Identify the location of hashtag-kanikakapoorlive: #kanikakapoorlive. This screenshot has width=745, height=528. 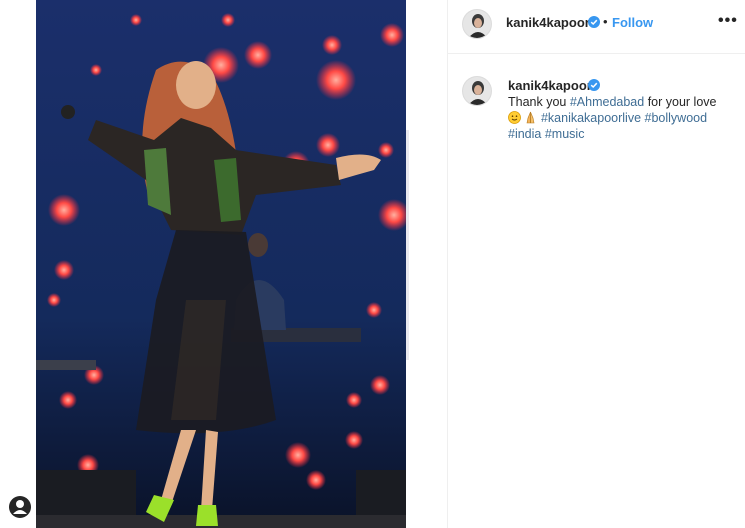
(591, 118).